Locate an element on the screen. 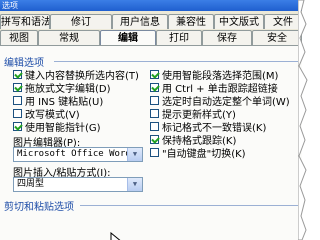 The height and width of the screenshot is (240, 320). tab-print: 打印 is located at coordinates (179, 37).